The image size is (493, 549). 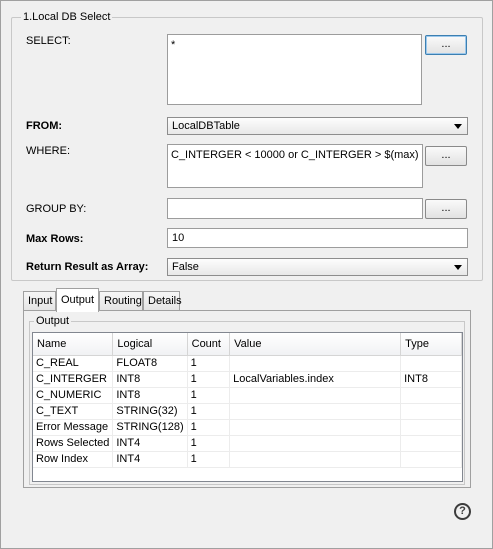 I want to click on table-row: C_NUMERIC INT8 1, so click(x=247, y=395).